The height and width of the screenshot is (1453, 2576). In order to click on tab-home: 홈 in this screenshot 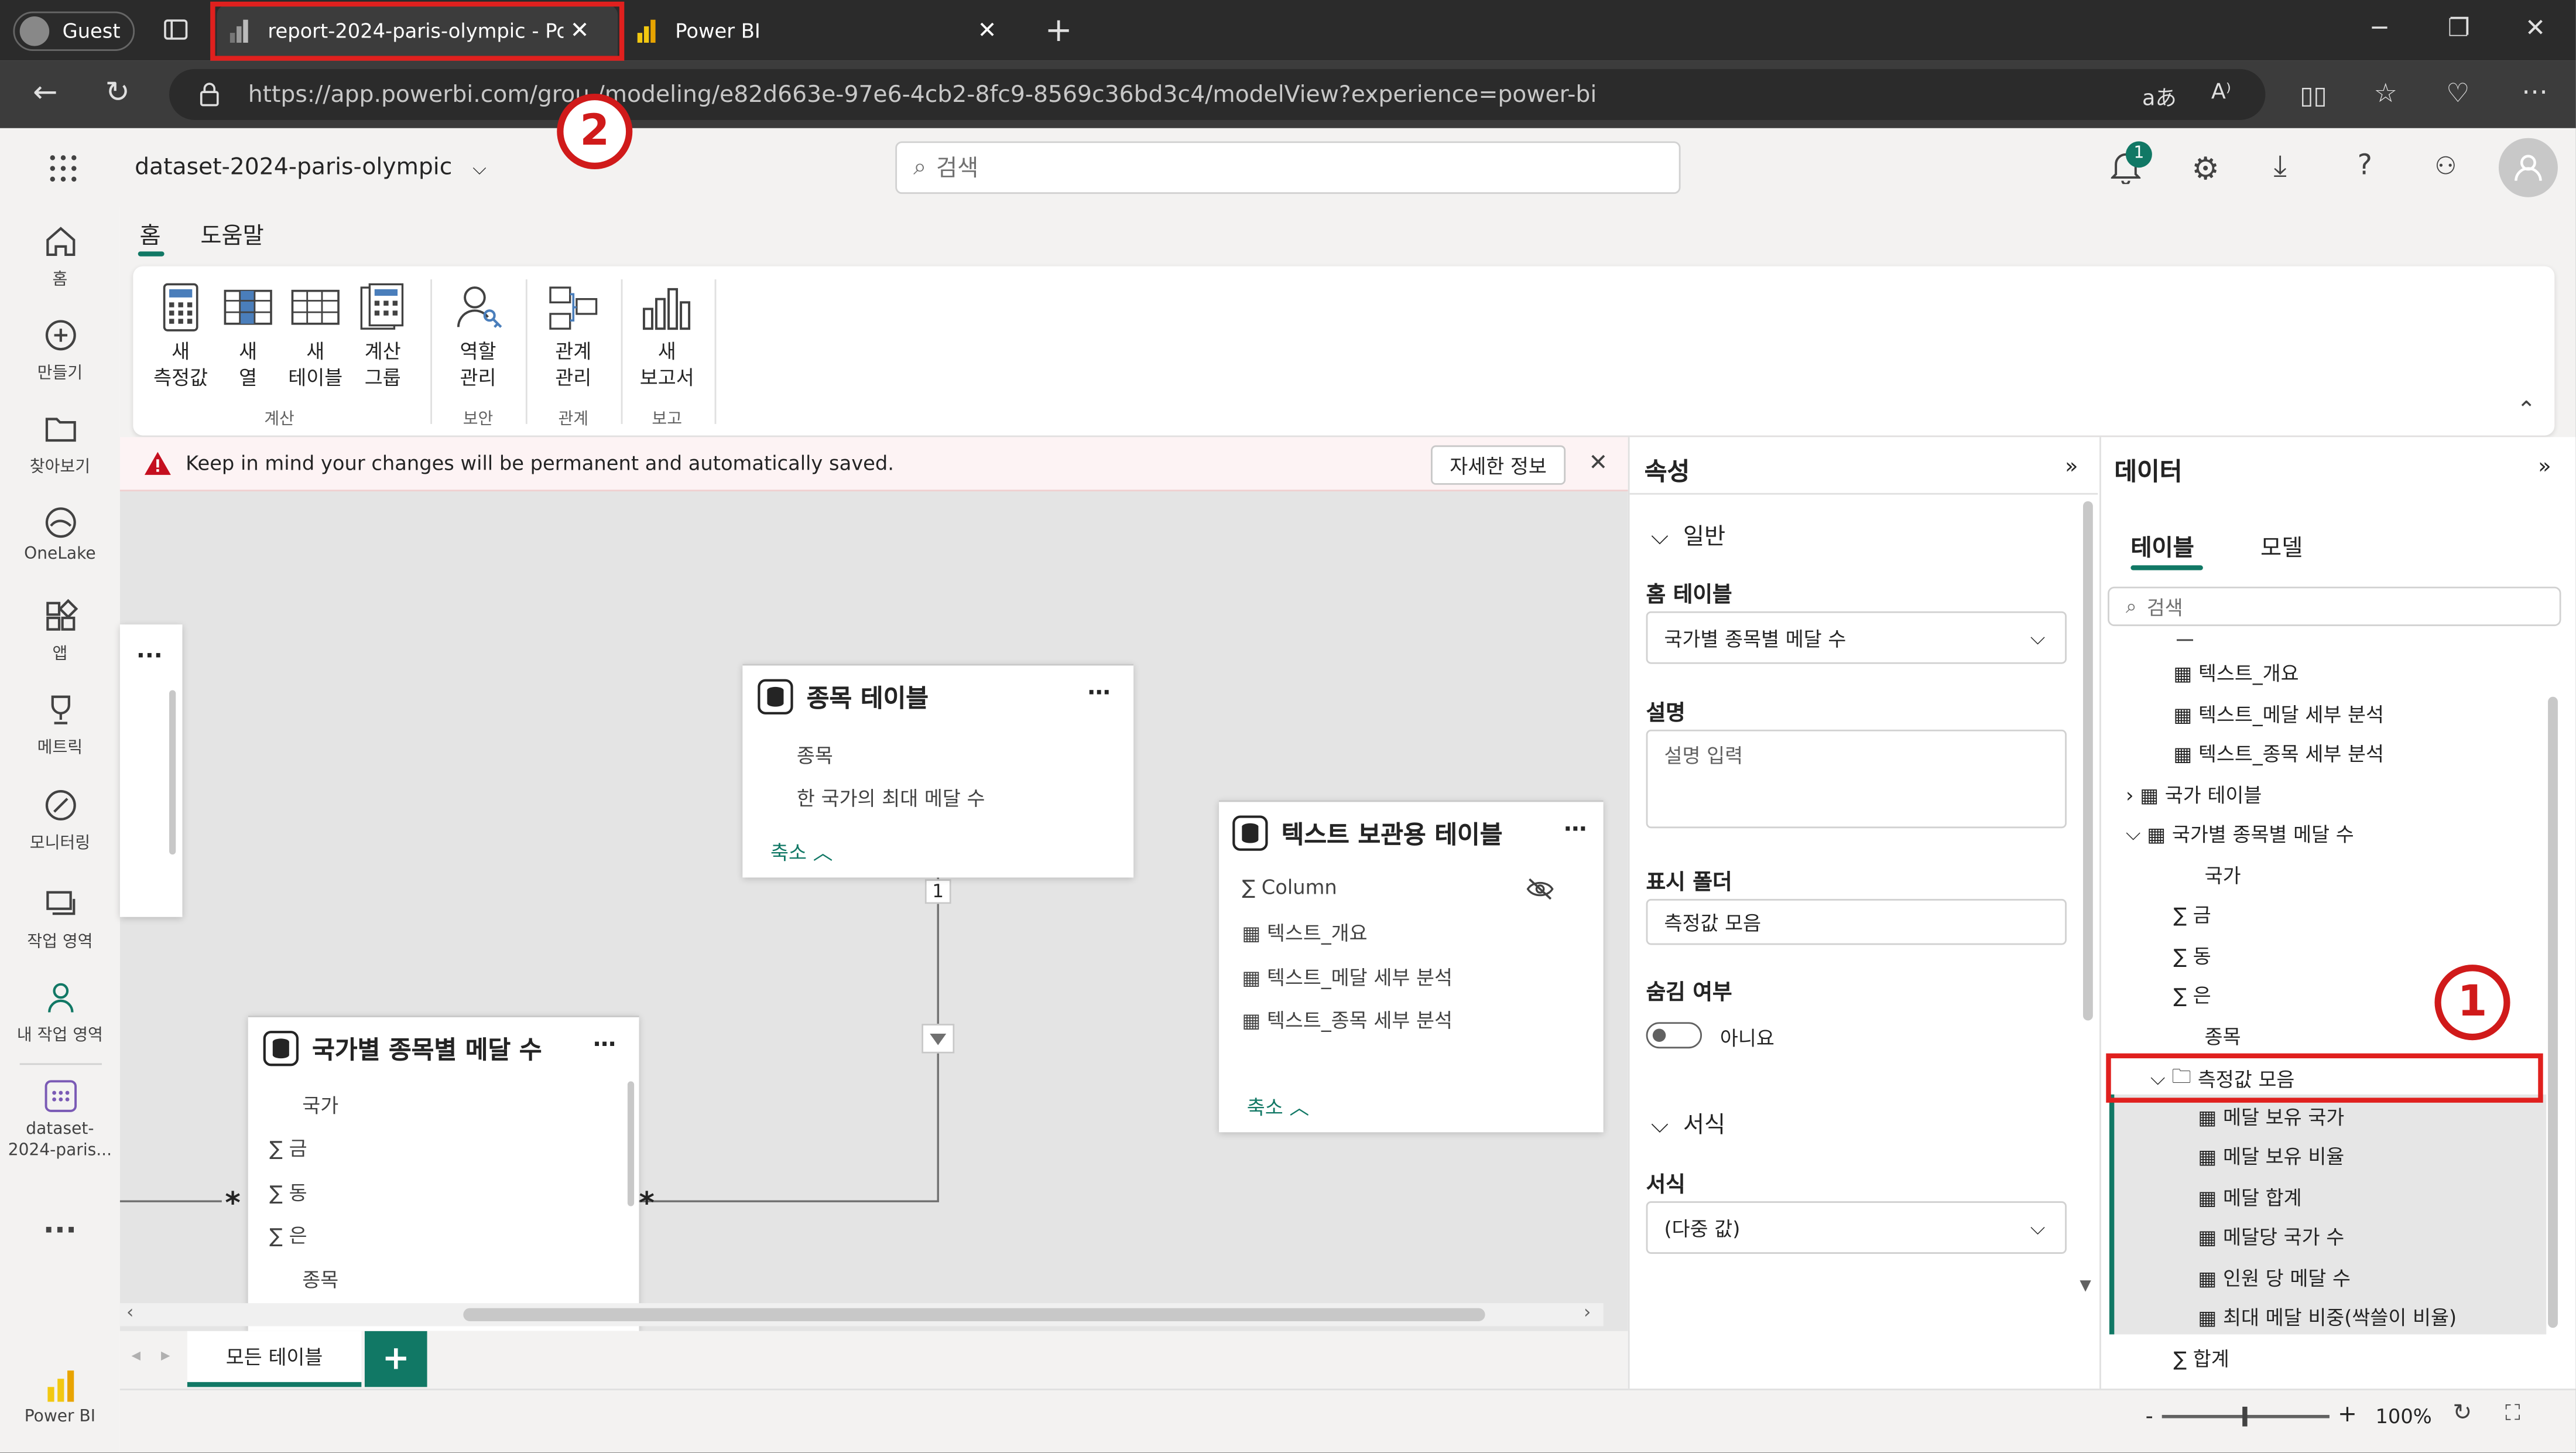, I will do `click(150, 235)`.